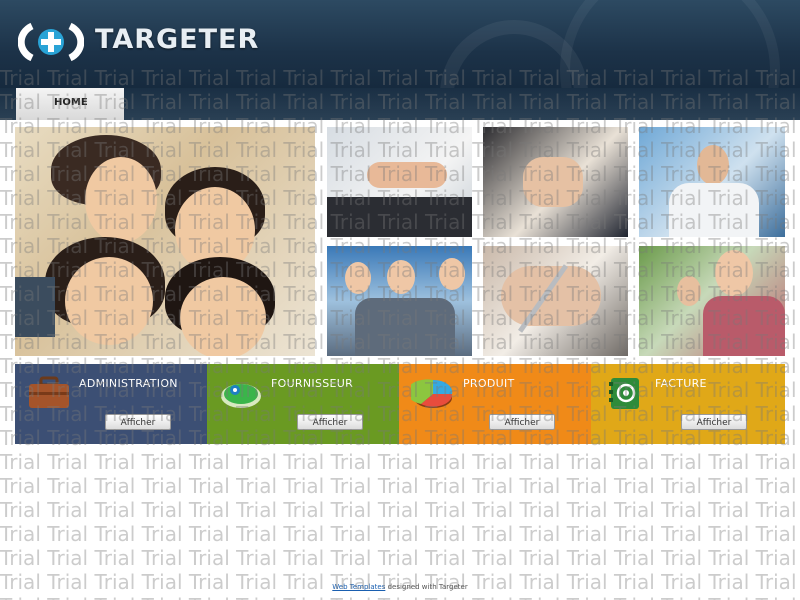  Describe the element at coordinates (681, 383) in the screenshot. I see `panel-title: FACTURE` at that location.